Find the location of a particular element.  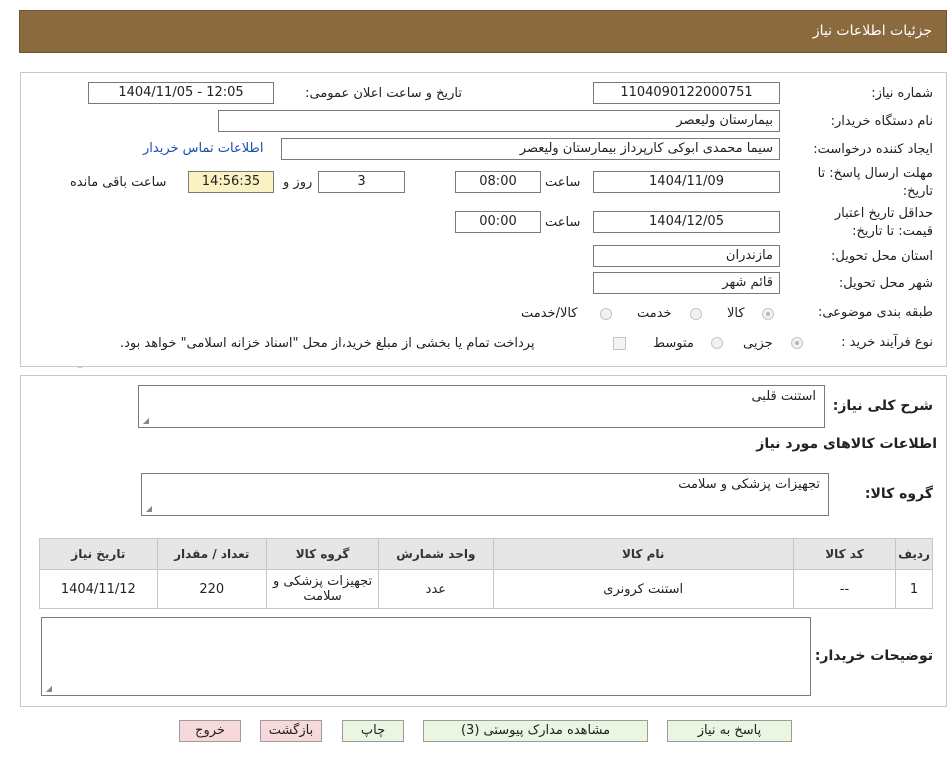

back-button: بازگشت is located at coordinates (291, 731).